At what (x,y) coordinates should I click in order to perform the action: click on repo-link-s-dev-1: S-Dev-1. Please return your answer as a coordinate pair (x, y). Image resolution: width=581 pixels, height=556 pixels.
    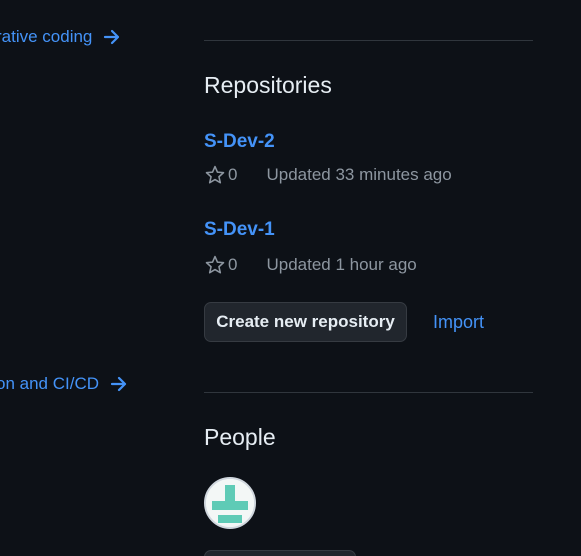
    Looking at the image, I should click on (239, 230).